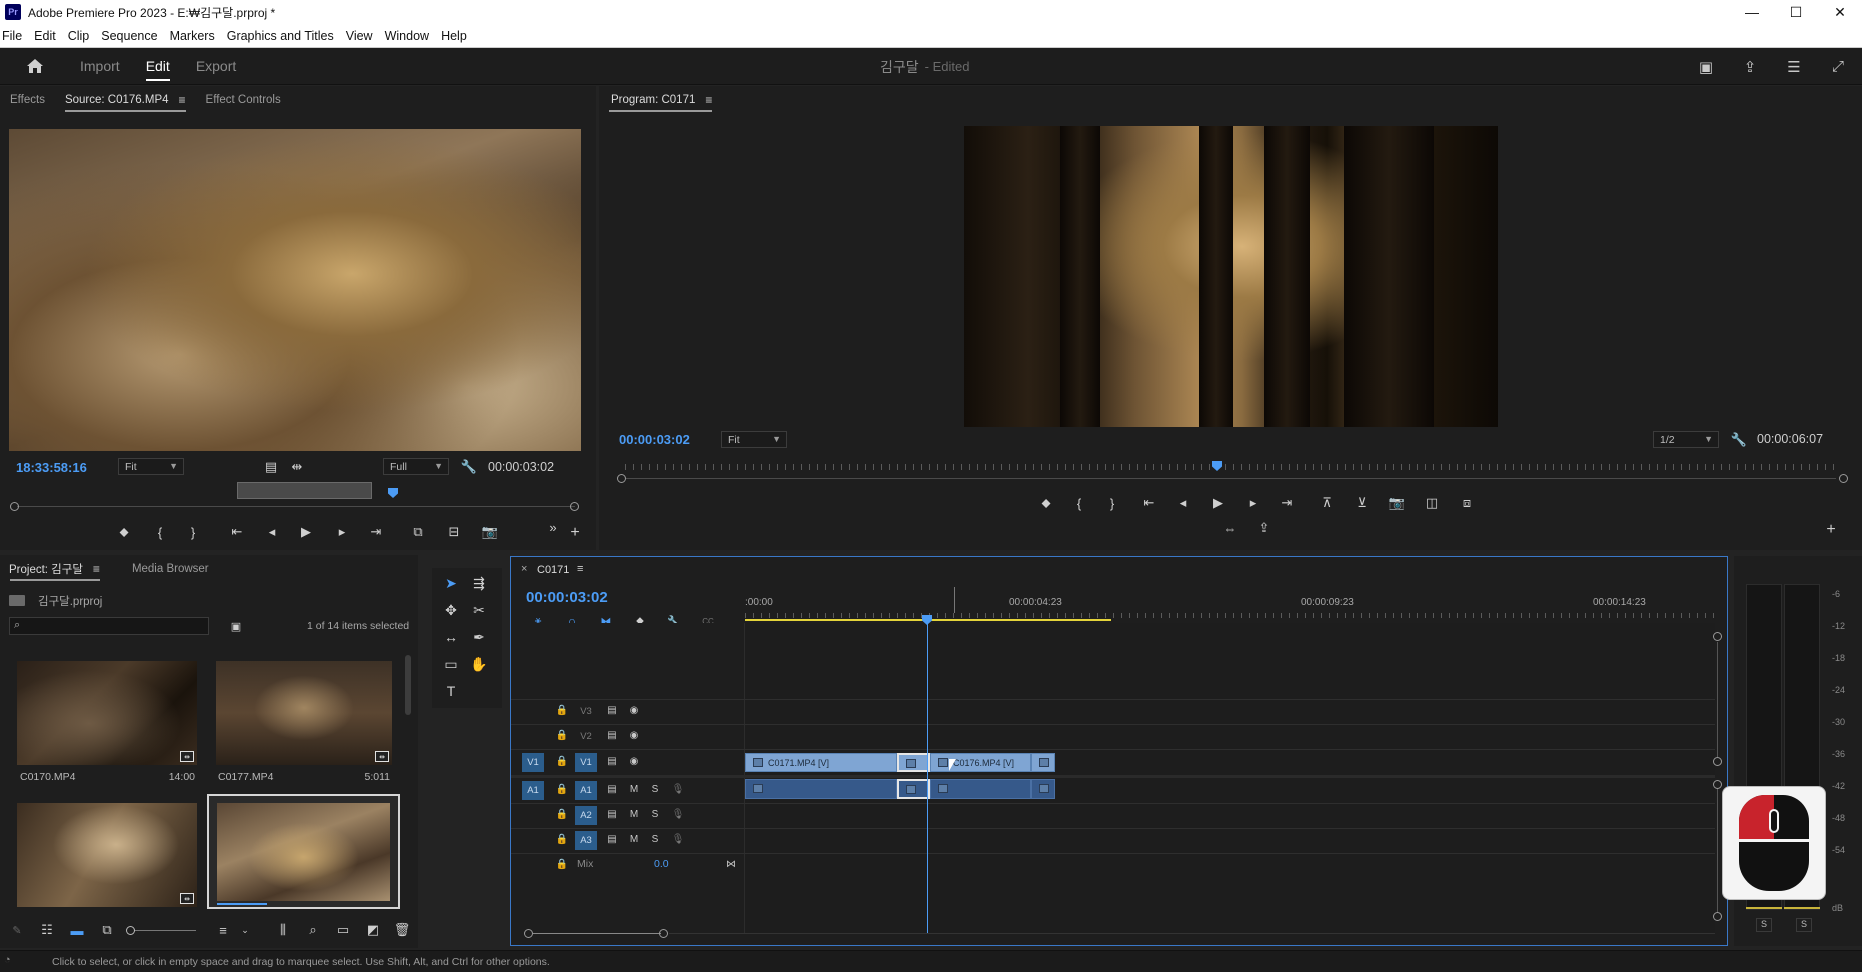 The width and height of the screenshot is (1862, 972). I want to click on drag-video-icon: ⇹, so click(297, 467).